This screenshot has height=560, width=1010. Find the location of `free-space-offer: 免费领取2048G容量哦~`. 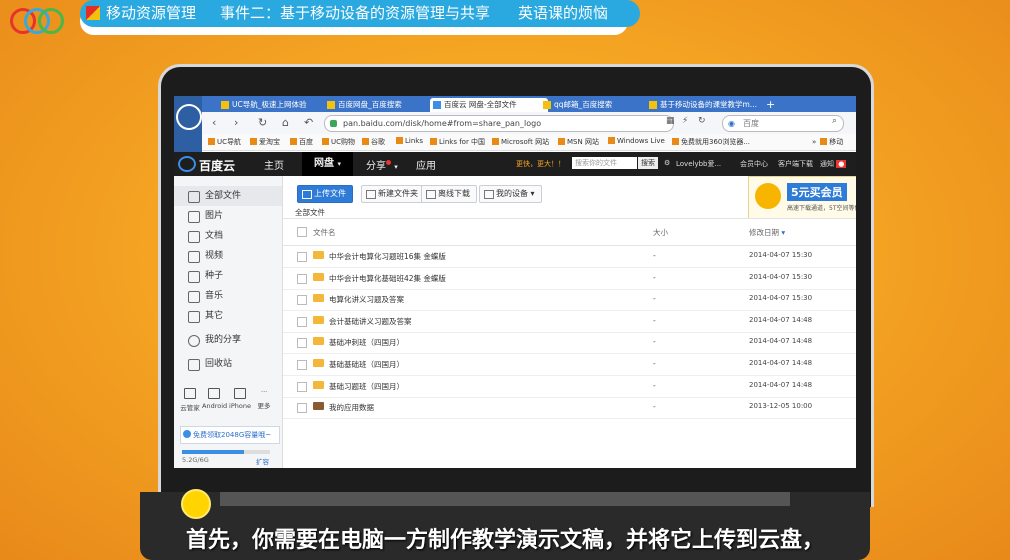

free-space-offer: 免费领取2048G容量哦~ is located at coordinates (230, 435).